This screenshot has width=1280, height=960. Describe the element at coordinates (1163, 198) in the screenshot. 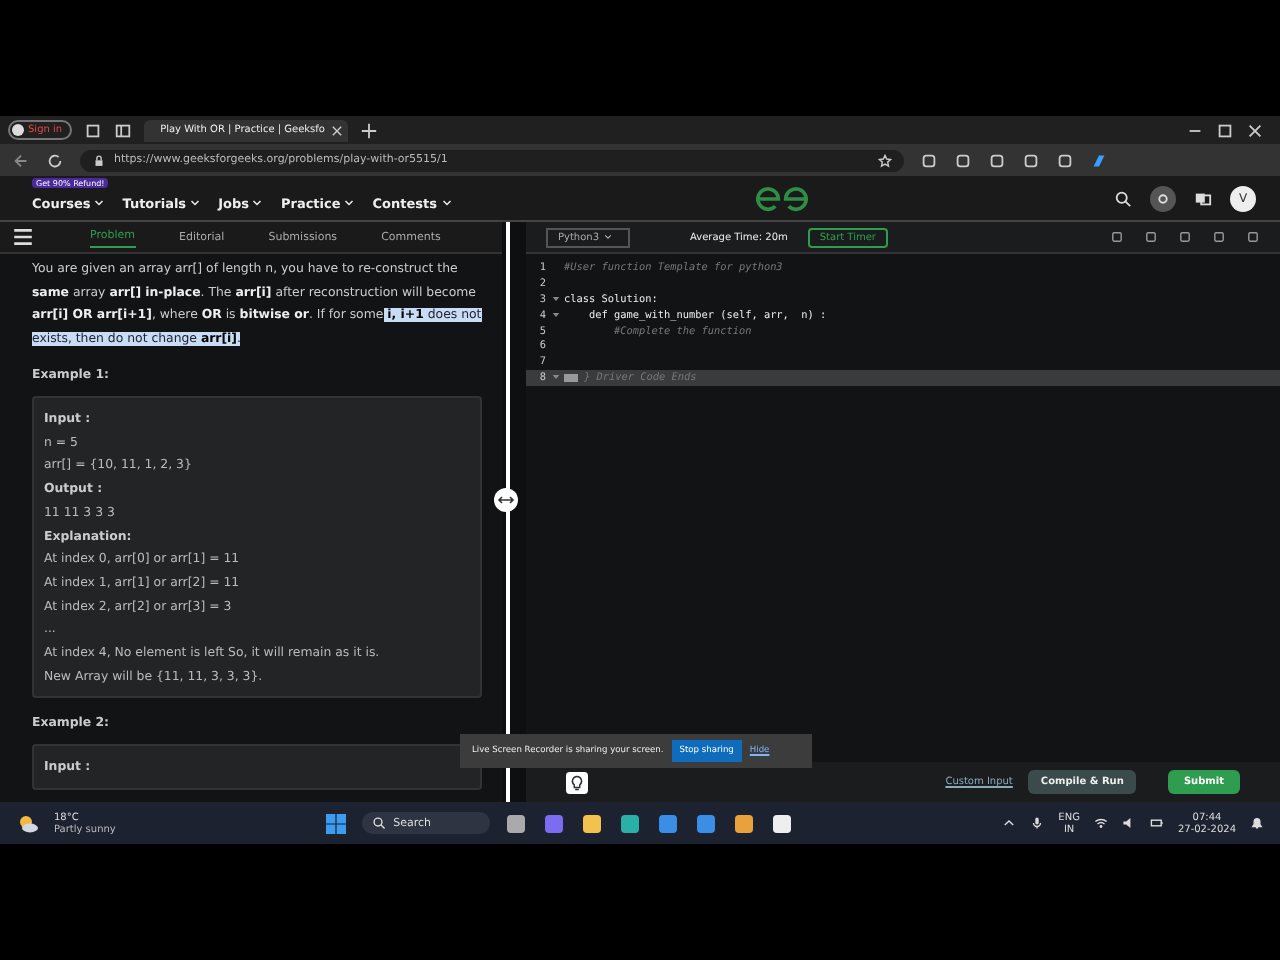

I see `theme-toggle-icon` at that location.